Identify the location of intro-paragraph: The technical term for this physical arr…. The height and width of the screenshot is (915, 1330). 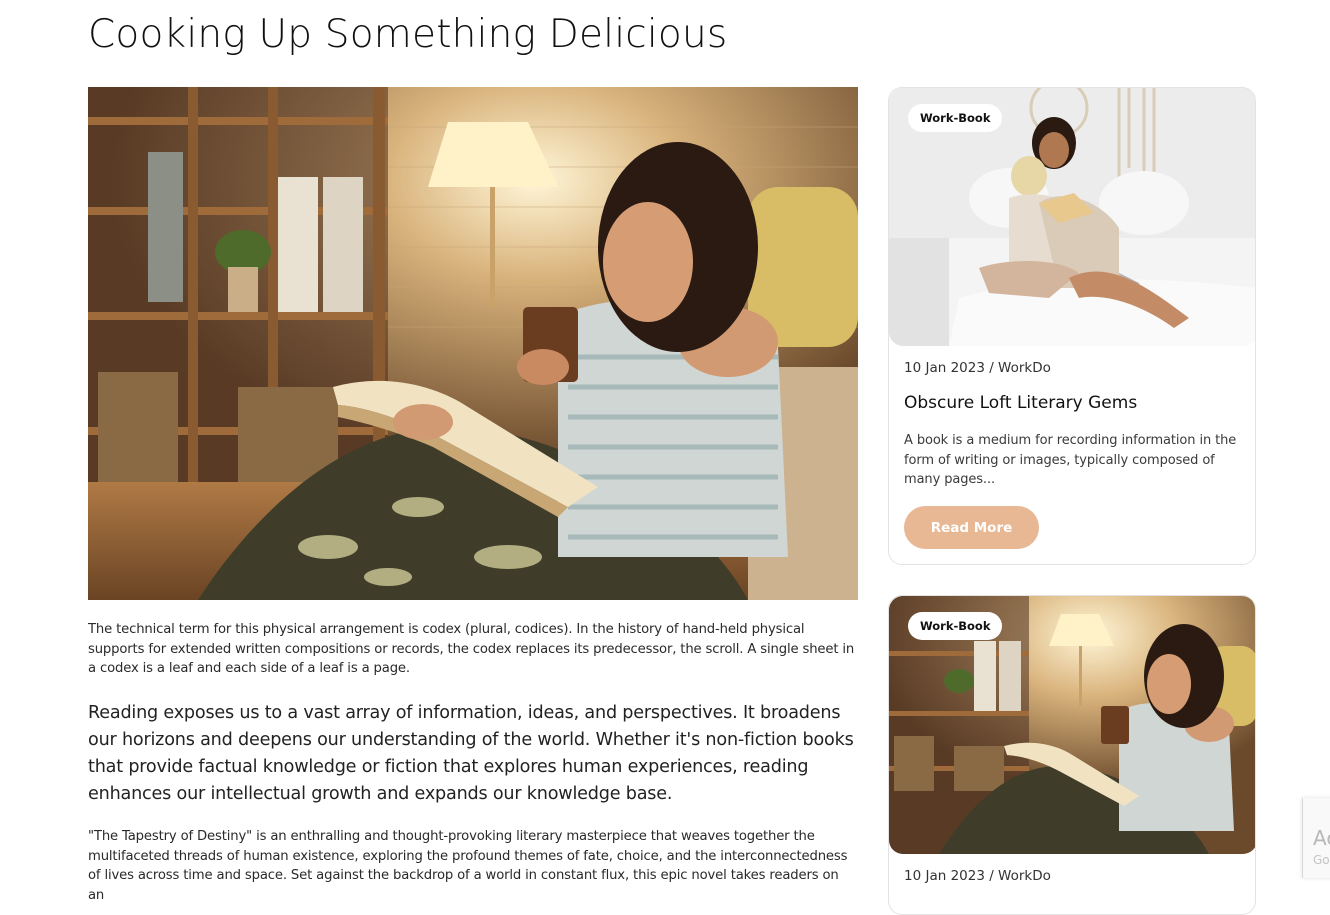
(471, 649).